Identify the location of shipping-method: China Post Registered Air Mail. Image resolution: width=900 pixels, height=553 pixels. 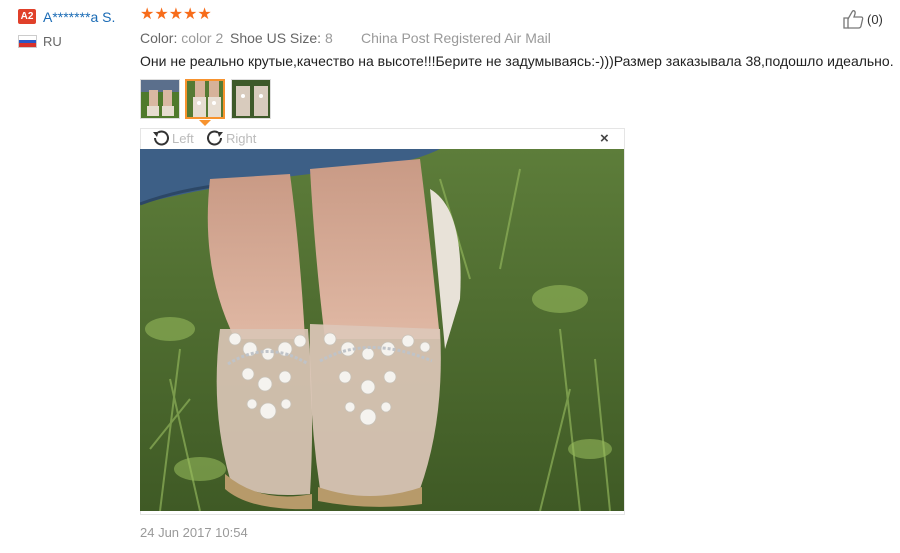
(456, 38).